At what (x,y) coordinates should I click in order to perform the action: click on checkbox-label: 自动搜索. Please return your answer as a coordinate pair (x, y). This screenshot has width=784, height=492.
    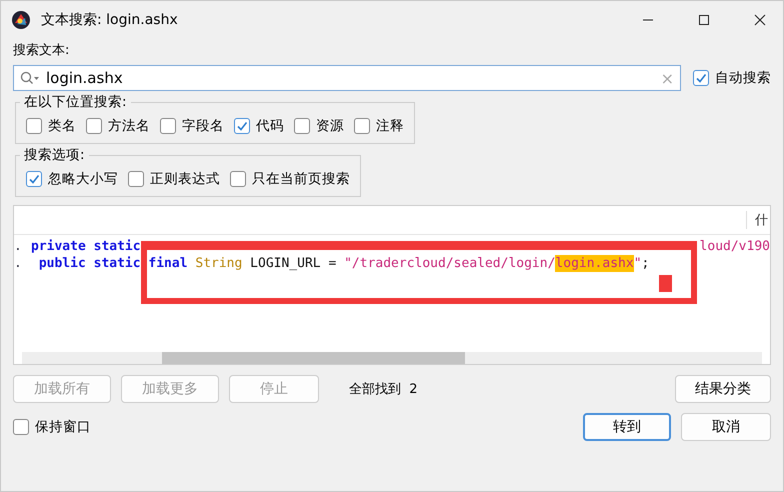
    Looking at the image, I should click on (743, 78).